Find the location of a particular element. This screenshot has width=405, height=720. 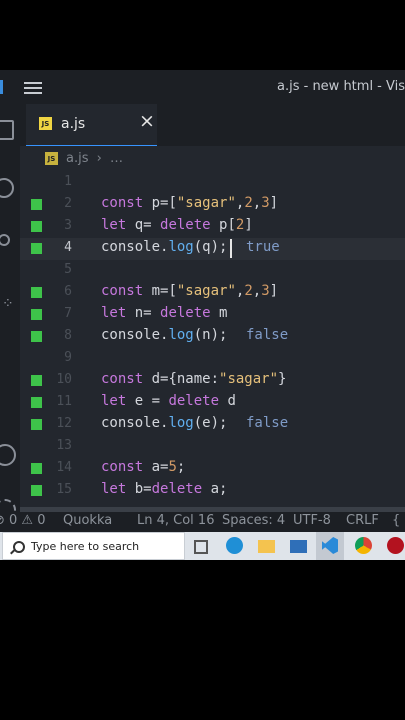

mail-icon is located at coordinates (298, 546).